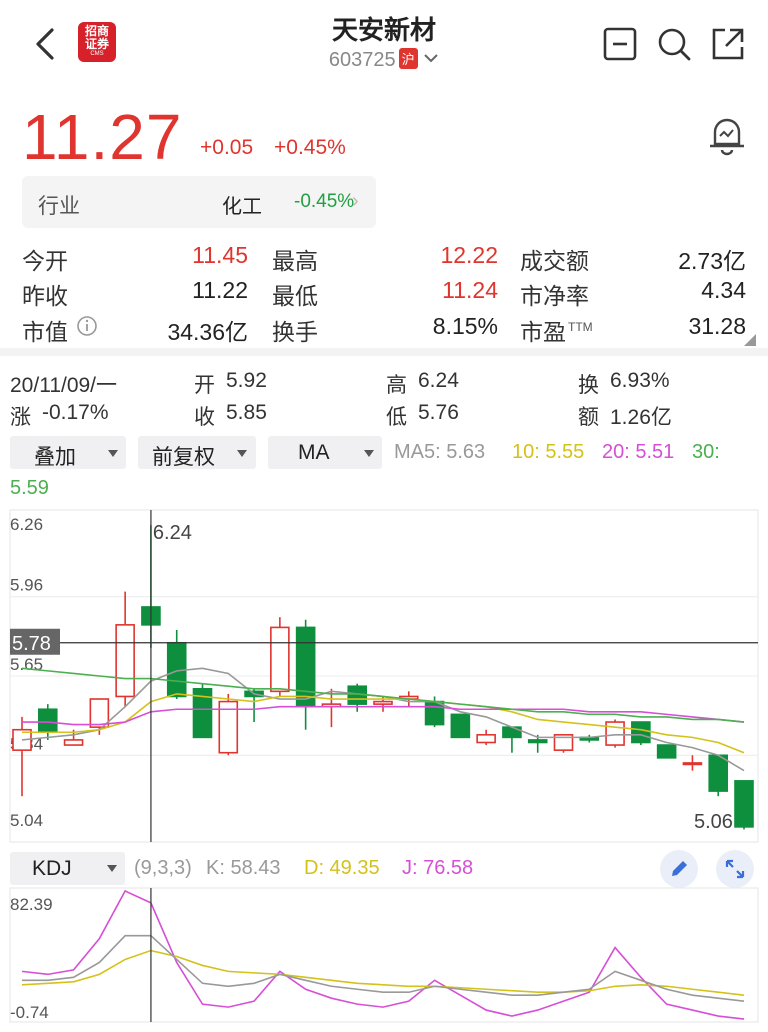 The height and width of the screenshot is (1032, 768). What do you see at coordinates (59, 206) in the screenshot?
I see `industry-label: 行业` at bounding box center [59, 206].